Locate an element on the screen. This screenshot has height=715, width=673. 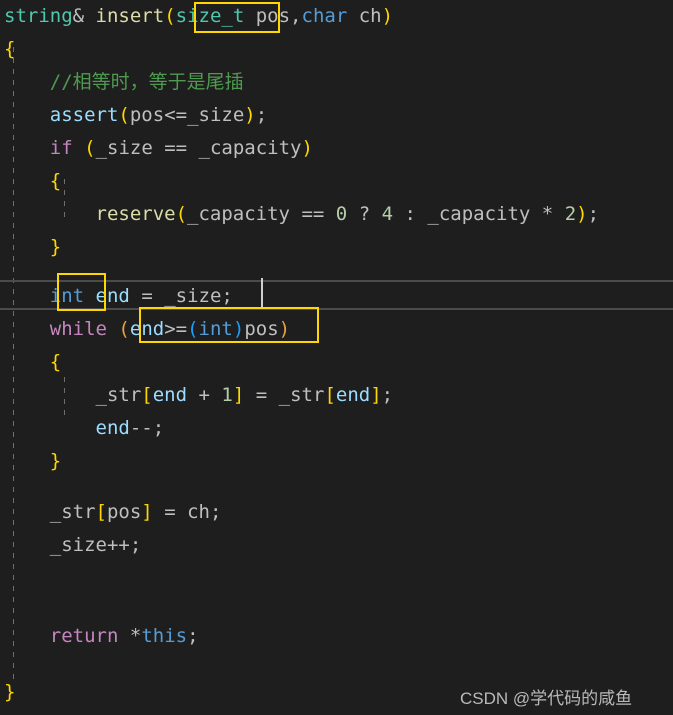
code-line: _str[end + 1] = _str[end]; is located at coordinates (197, 395).